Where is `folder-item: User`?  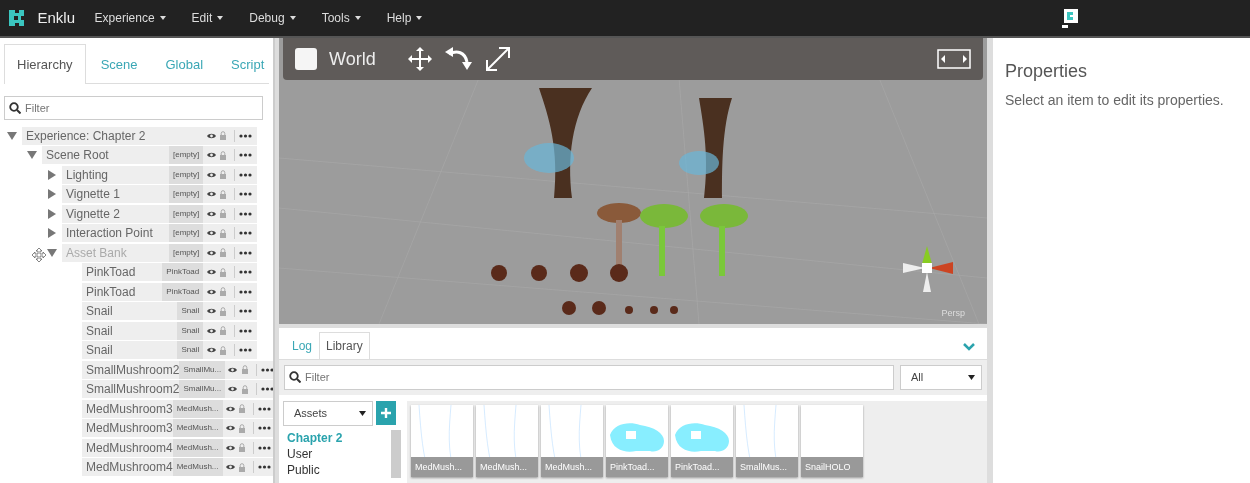 folder-item: User is located at coordinates (313, 454).